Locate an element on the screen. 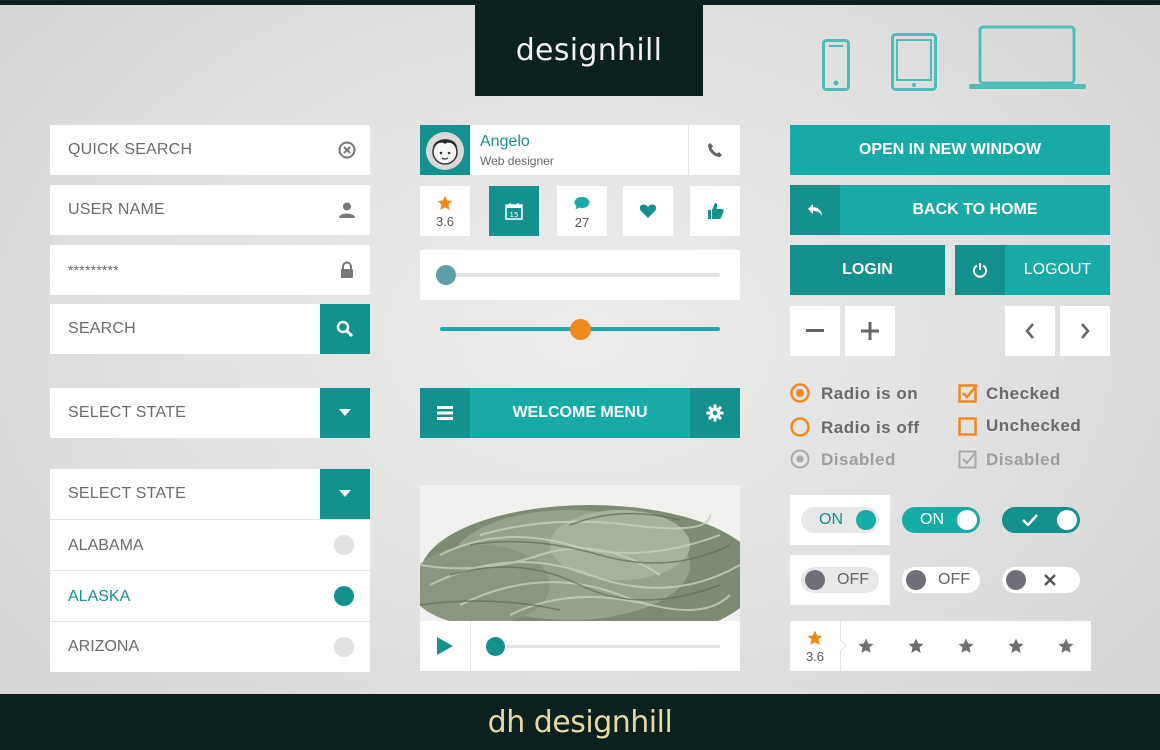 This screenshot has height=750, width=1160. next-button is located at coordinates (1085, 331).